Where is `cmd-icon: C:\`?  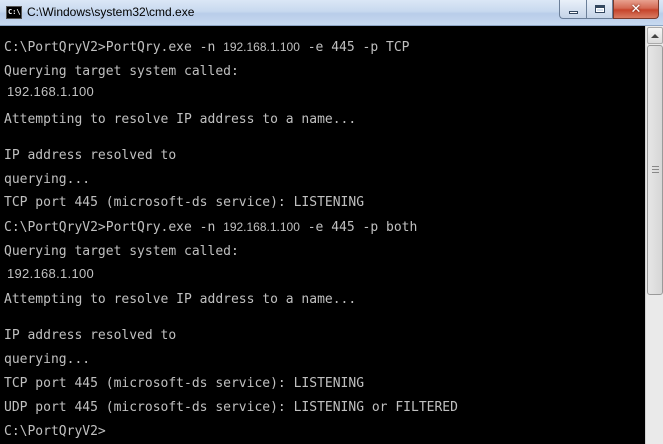
cmd-icon: C:\ is located at coordinates (14, 12).